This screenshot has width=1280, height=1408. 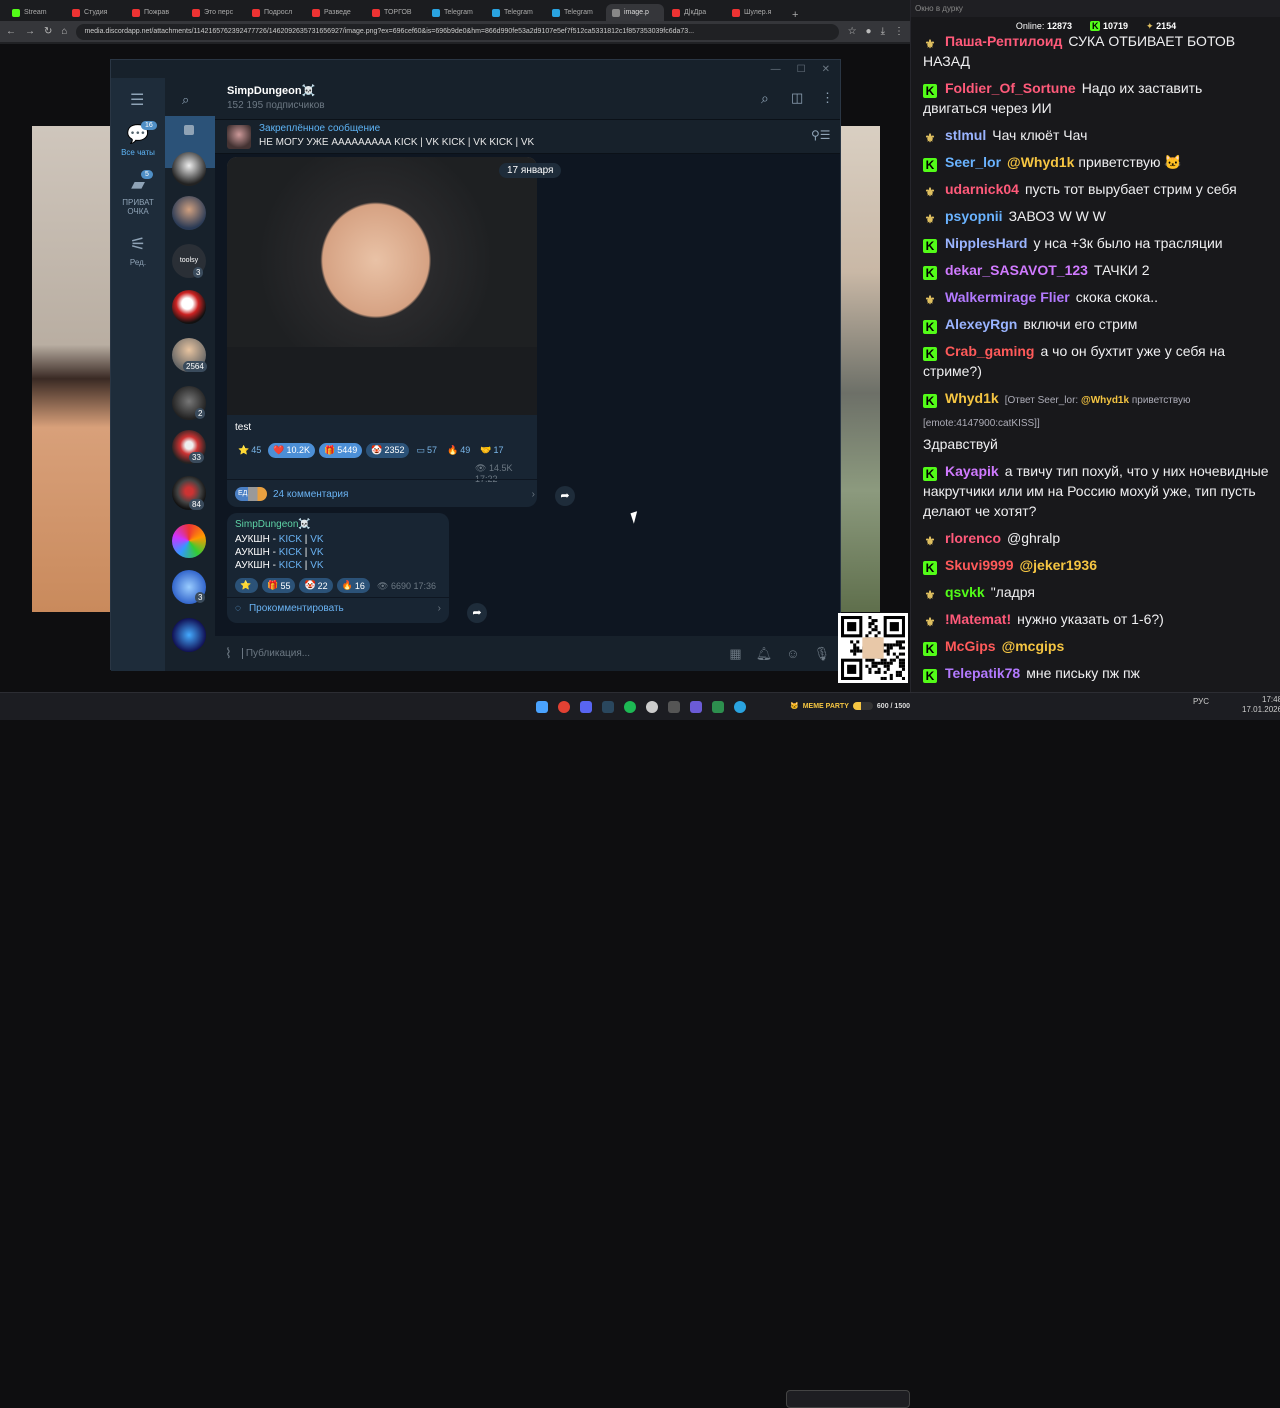 What do you see at coordinates (827, 98) in the screenshot?
I see `more-icon: ⋮` at bounding box center [827, 98].